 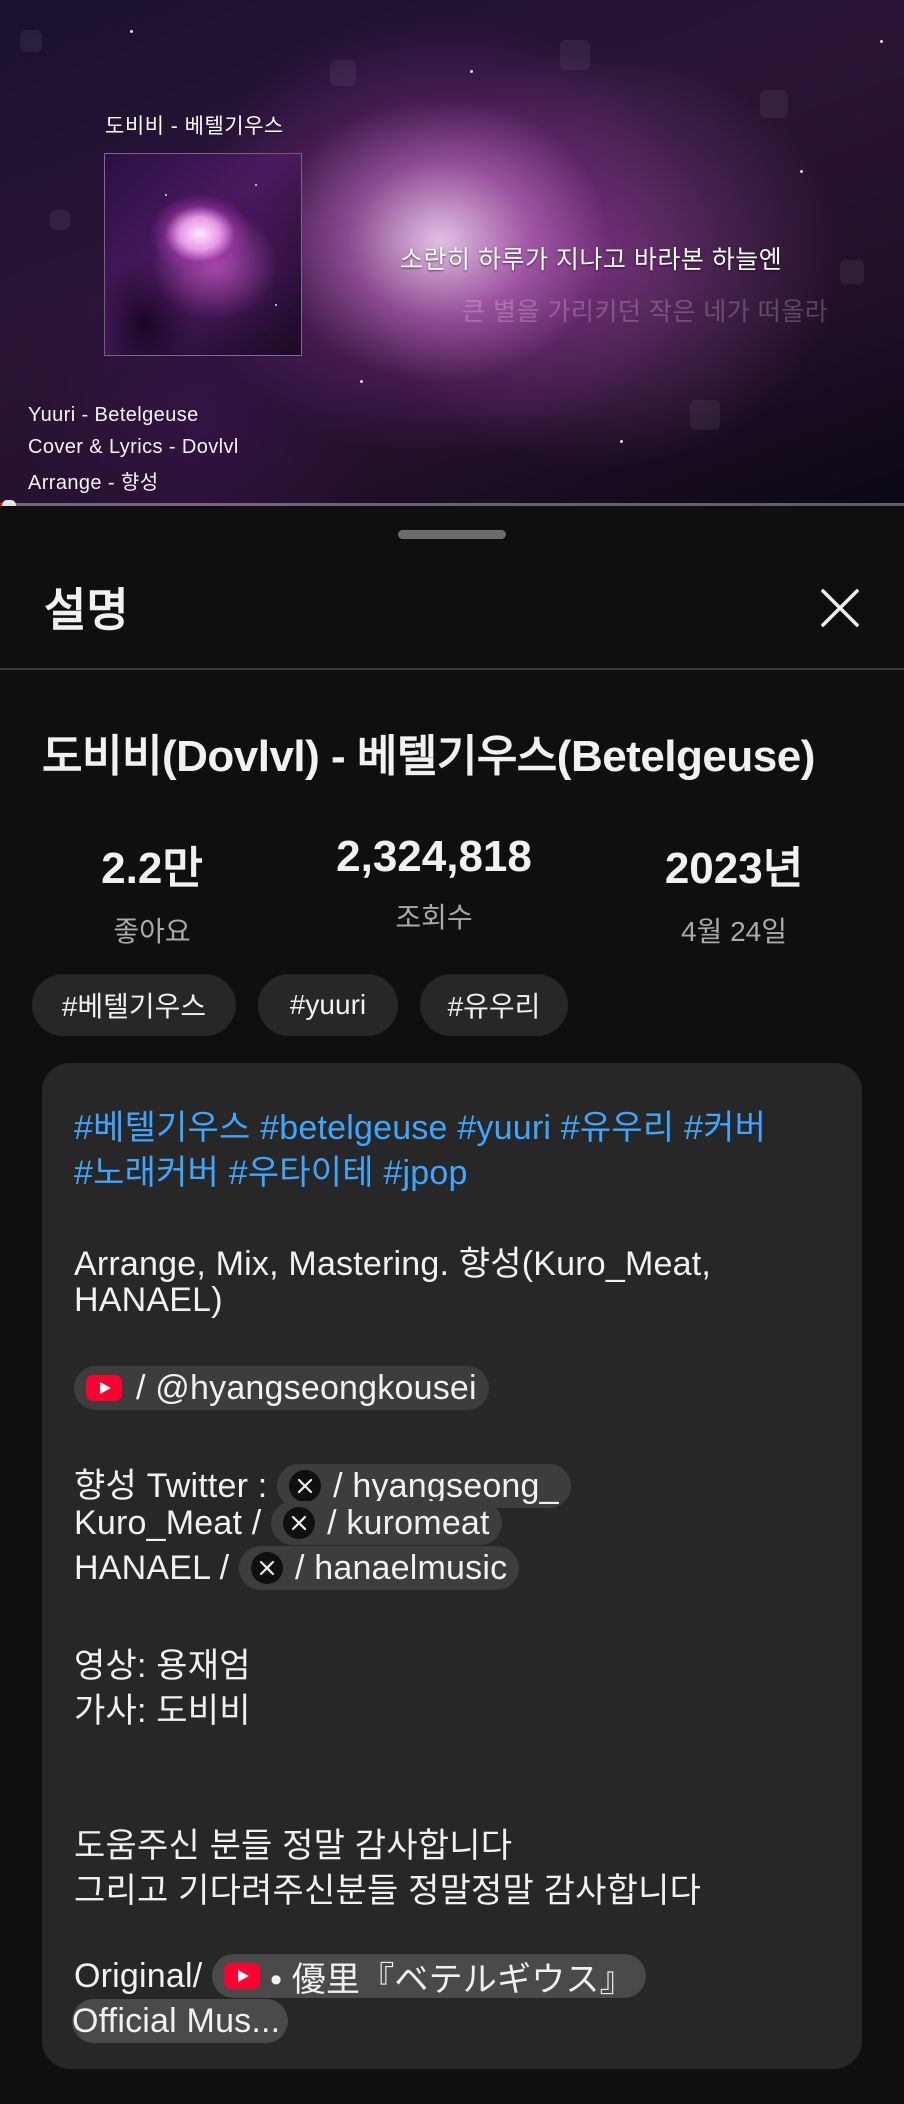 What do you see at coordinates (9, 503) in the screenshot?
I see `progress-scrubber` at bounding box center [9, 503].